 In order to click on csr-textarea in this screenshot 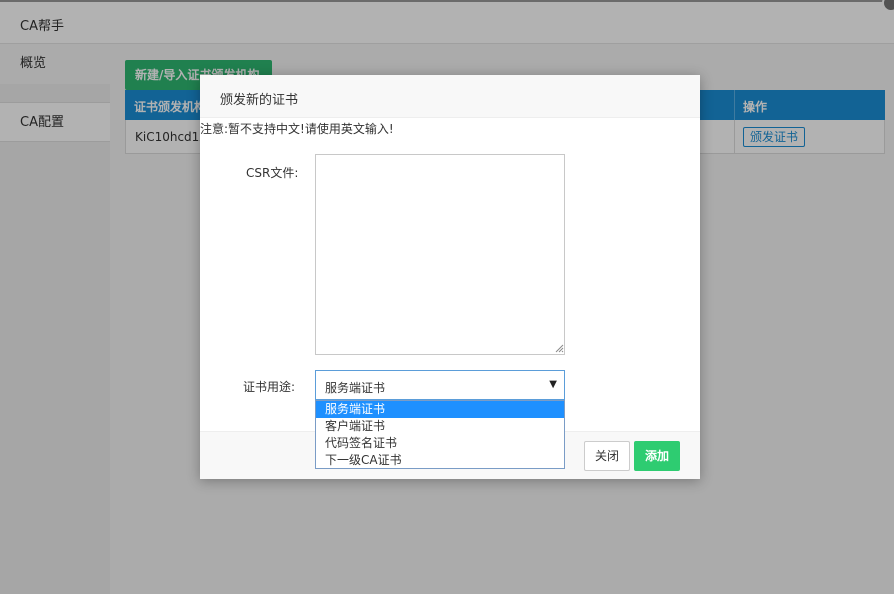, I will do `click(440, 254)`.